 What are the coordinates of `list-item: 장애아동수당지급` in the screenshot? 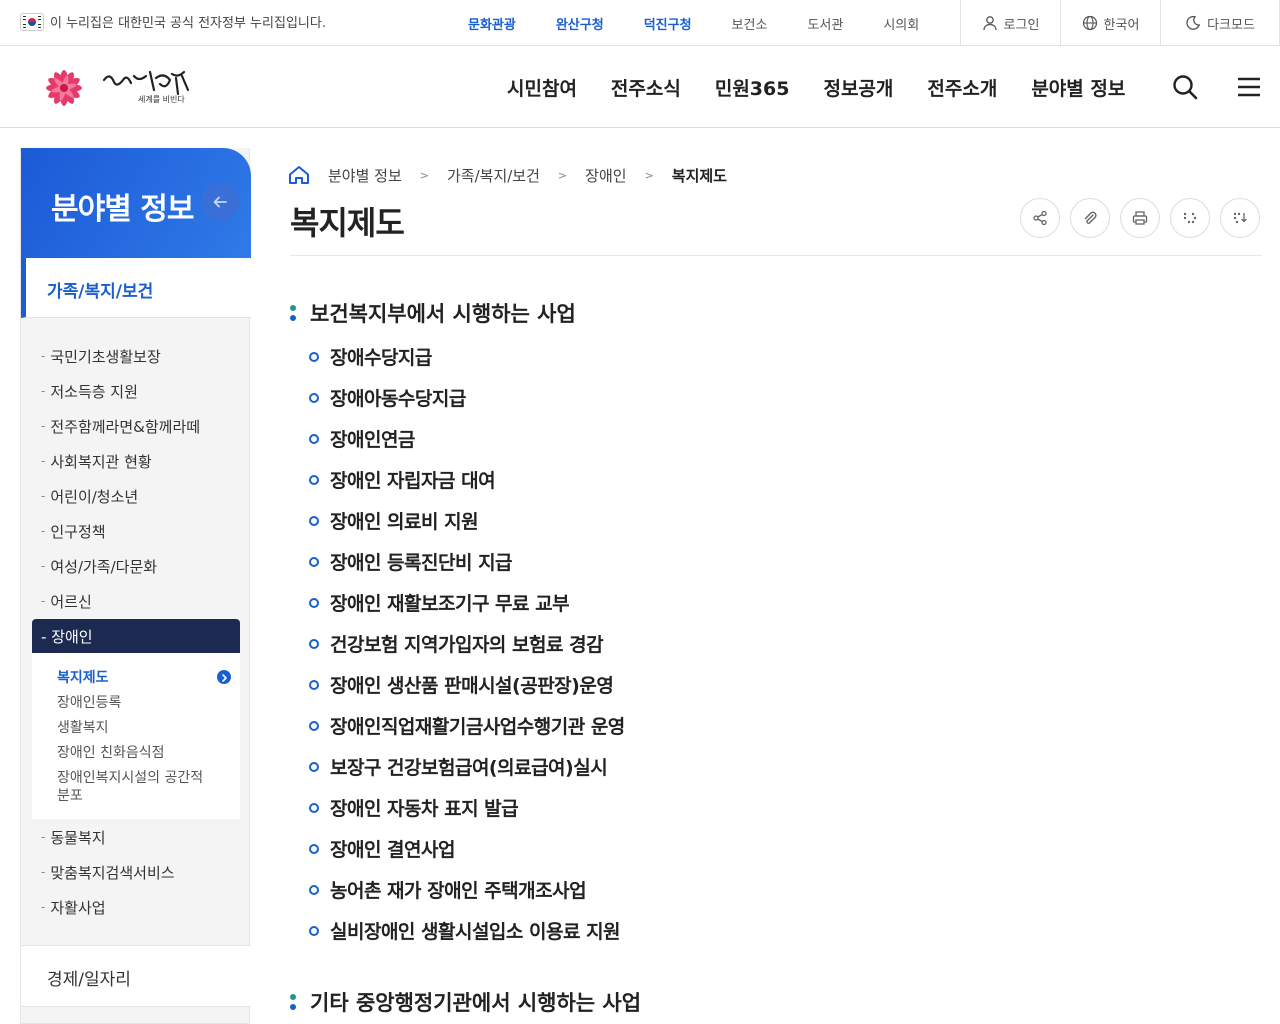 It's located at (387, 397).